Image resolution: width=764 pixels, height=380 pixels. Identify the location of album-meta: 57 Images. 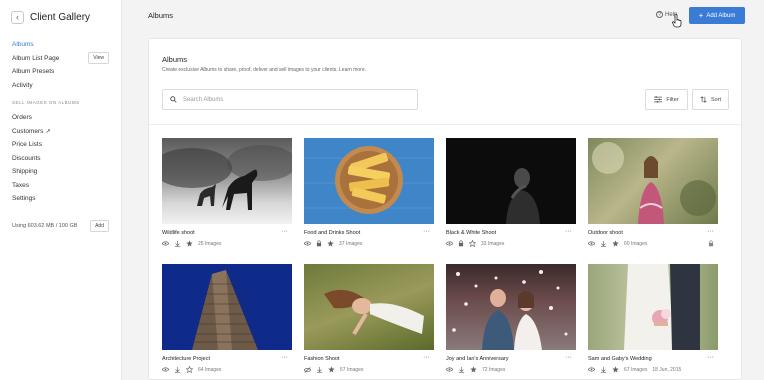
(369, 369).